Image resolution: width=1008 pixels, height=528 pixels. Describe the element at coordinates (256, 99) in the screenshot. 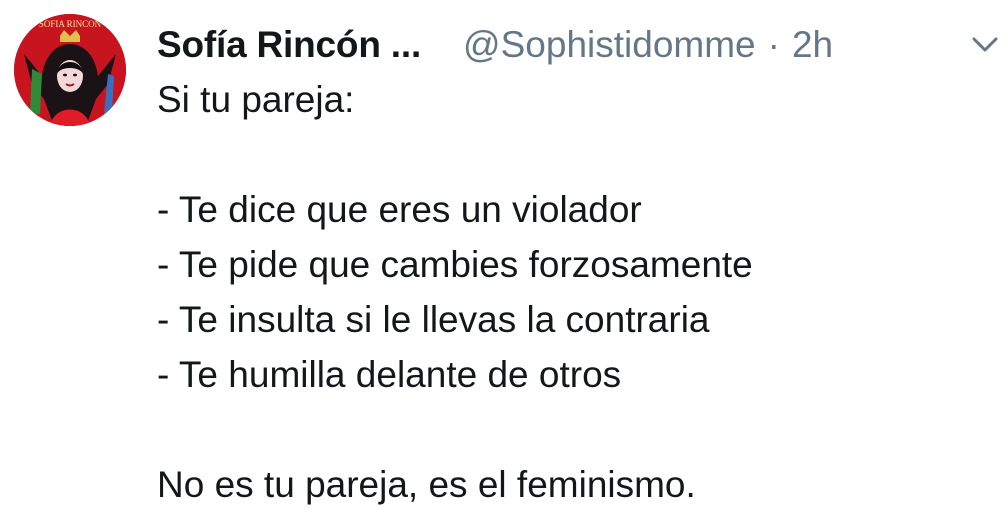

I see `tweet-line: Si tu pareja:` at that location.